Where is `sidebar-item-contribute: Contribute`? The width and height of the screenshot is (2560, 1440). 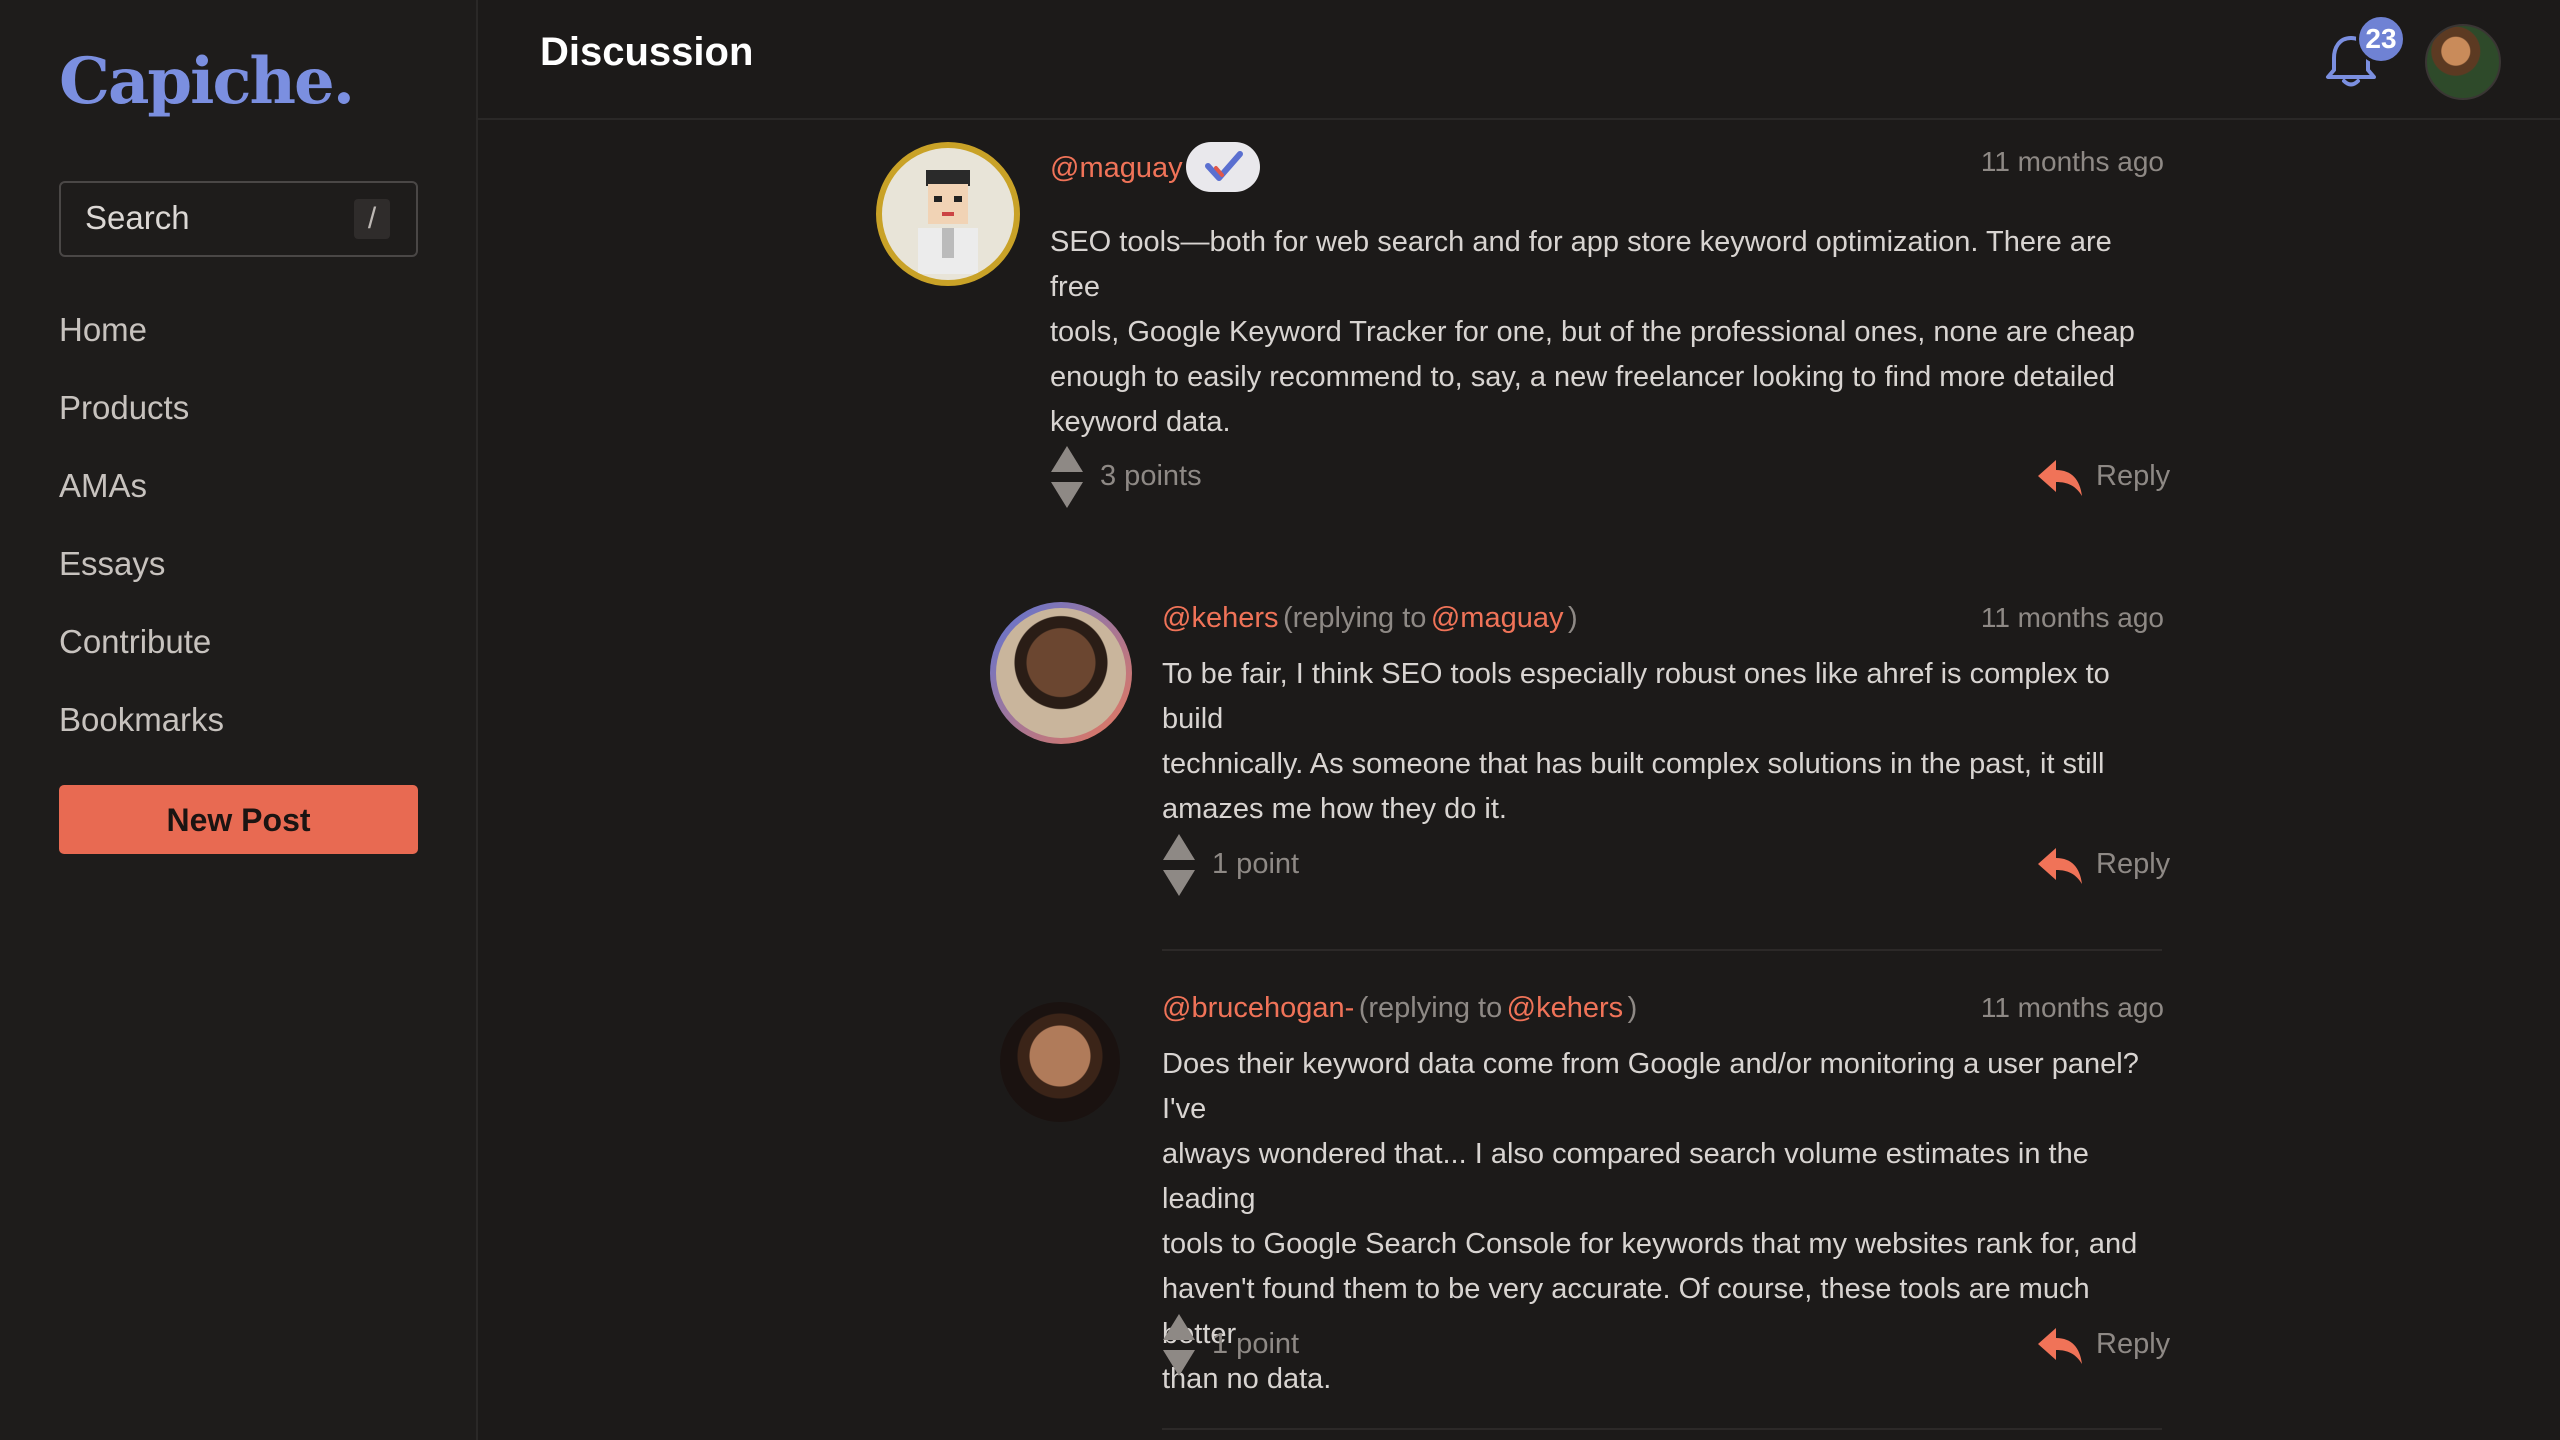
sidebar-item-contribute: Contribute is located at coordinates (141, 651).